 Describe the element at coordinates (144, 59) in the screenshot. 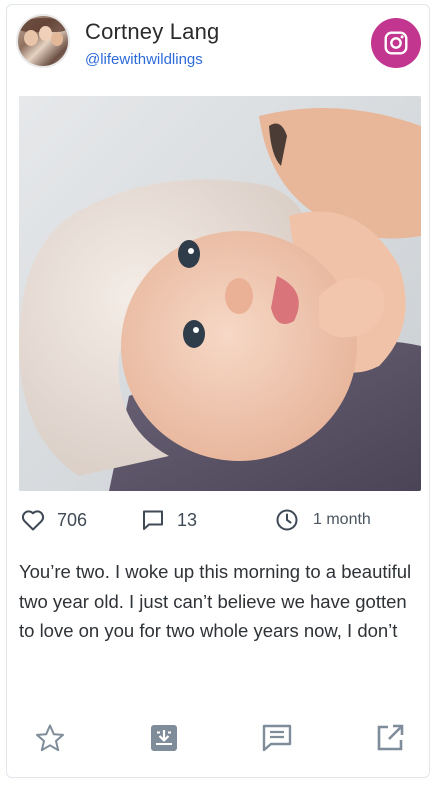

I see `author-handle: @lifewithwildlings` at that location.